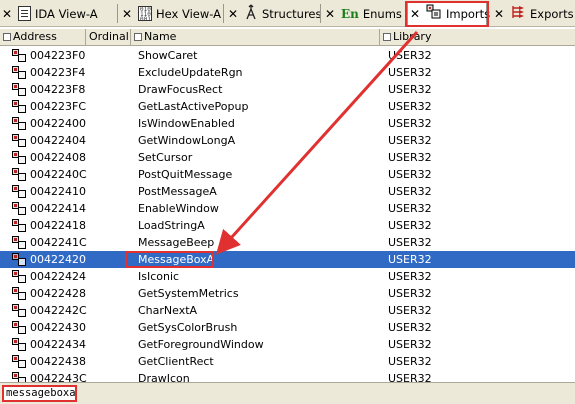  I want to click on name-cell: ShowCaret, so click(168, 55).